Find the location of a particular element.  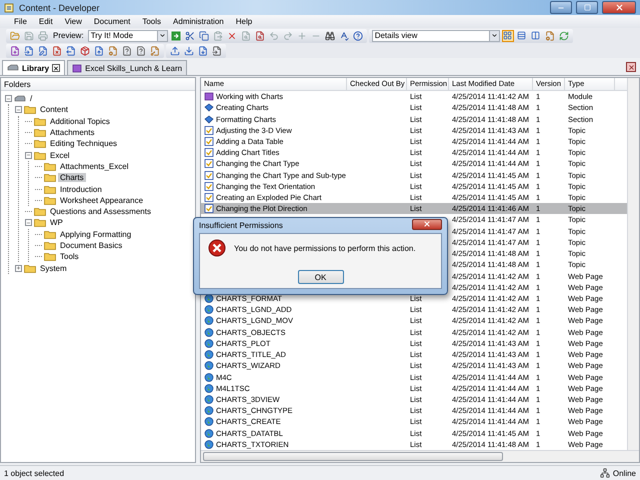

drive-icon is located at coordinates (20, 98).